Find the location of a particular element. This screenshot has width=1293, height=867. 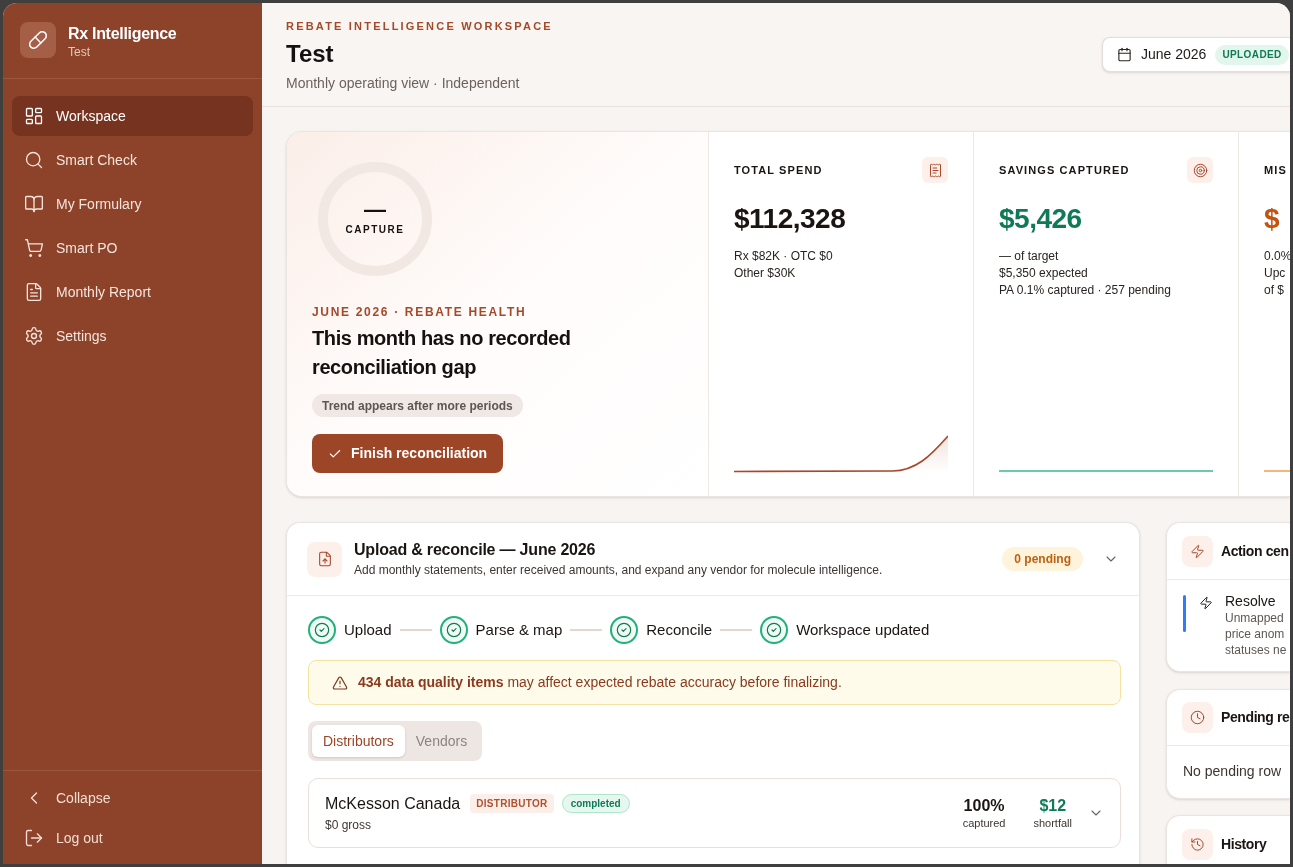

captured-value: 100% is located at coordinates (984, 805).